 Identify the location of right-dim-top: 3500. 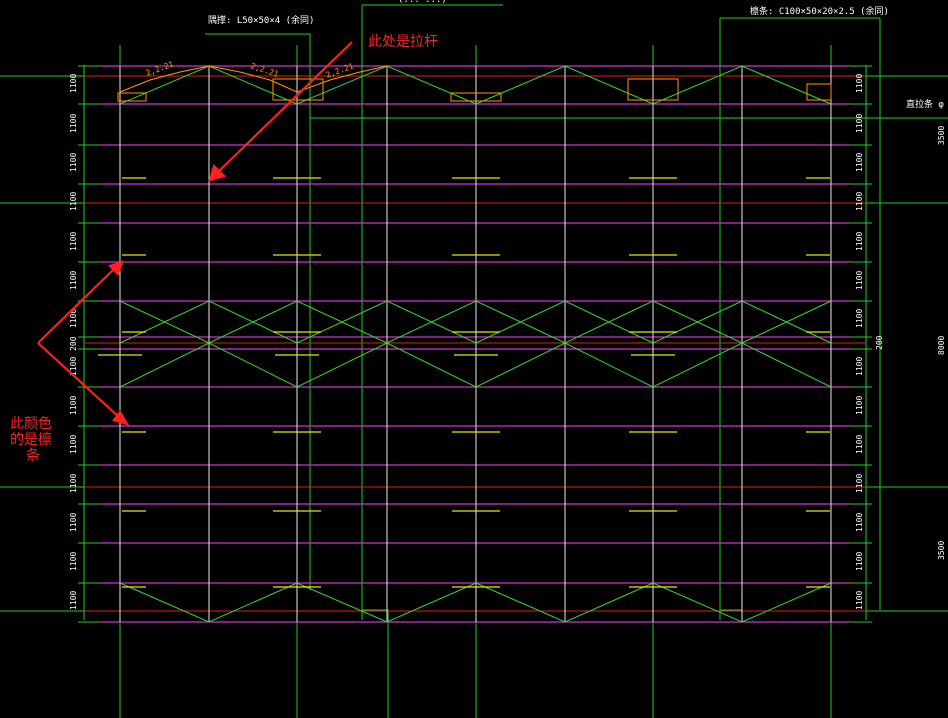
(941, 135).